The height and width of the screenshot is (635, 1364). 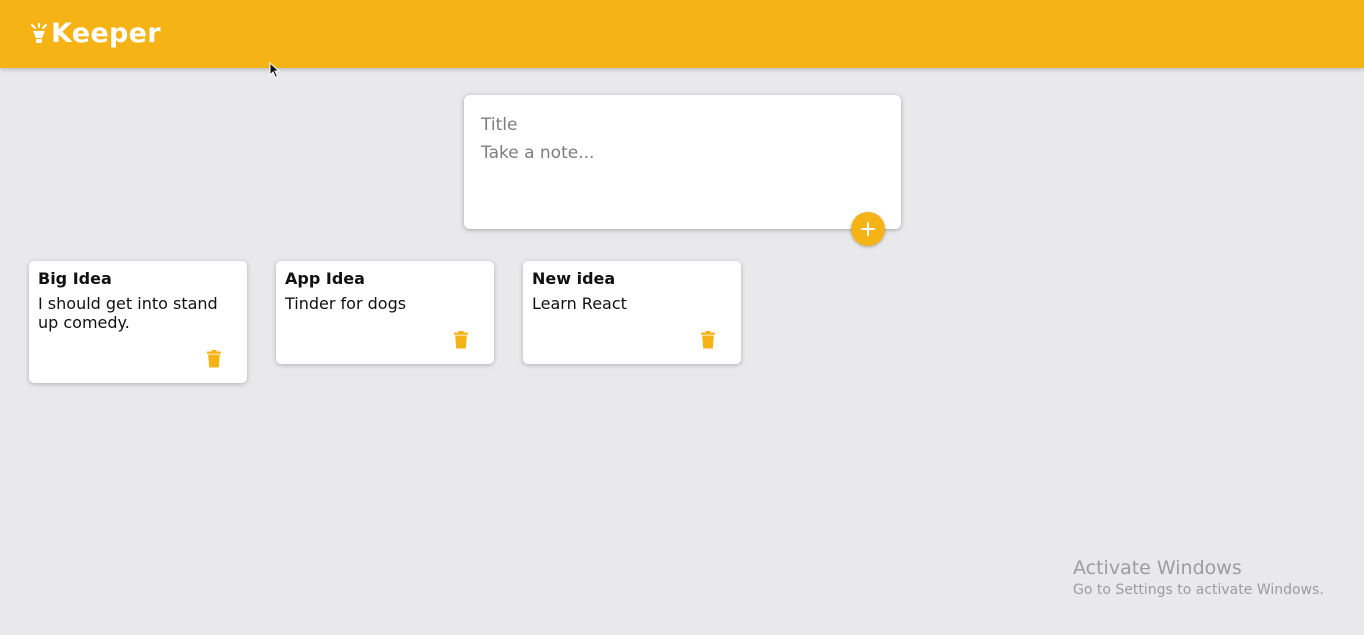 What do you see at coordinates (275, 70) in the screenshot?
I see `mouse-cursor-icon` at bounding box center [275, 70].